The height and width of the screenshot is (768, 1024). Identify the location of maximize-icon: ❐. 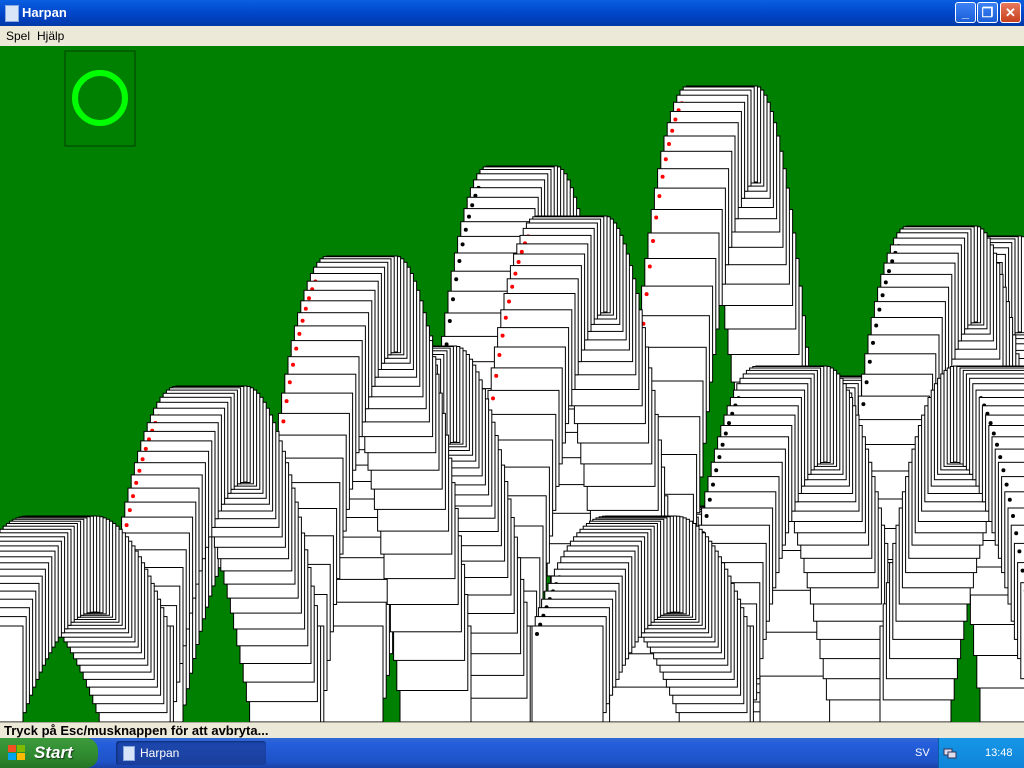
(987, 12).